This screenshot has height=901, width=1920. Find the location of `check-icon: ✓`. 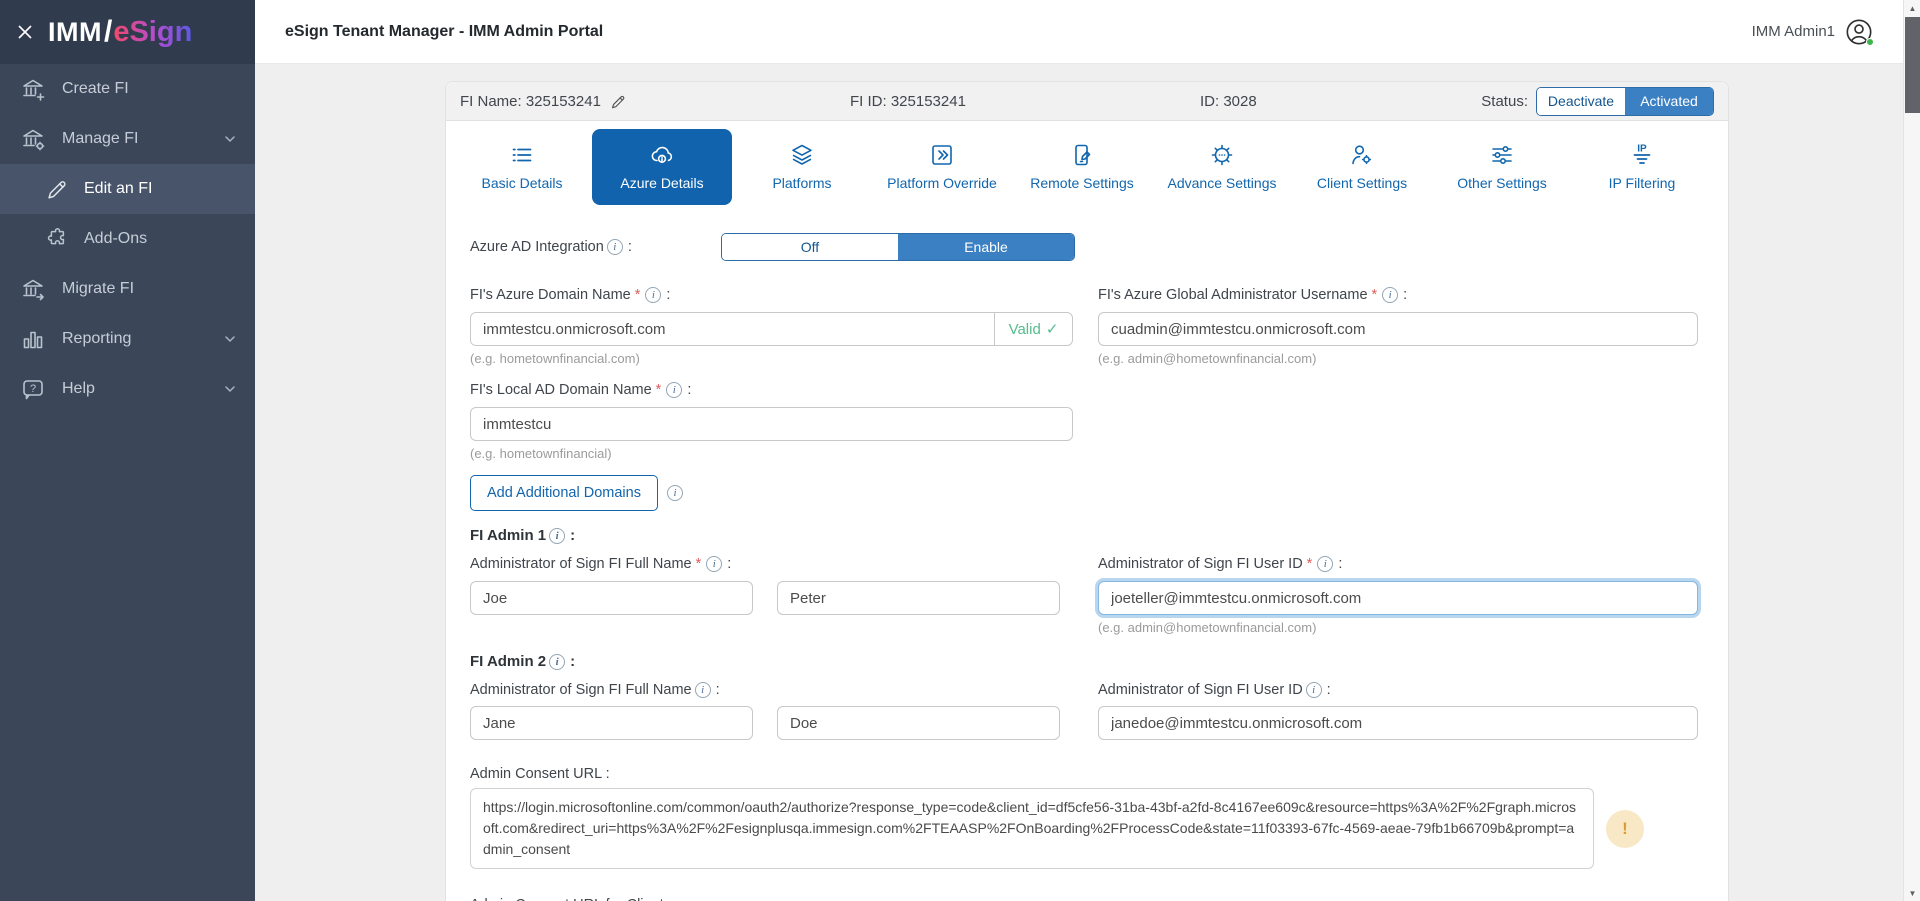

check-icon: ✓ is located at coordinates (1052, 329).